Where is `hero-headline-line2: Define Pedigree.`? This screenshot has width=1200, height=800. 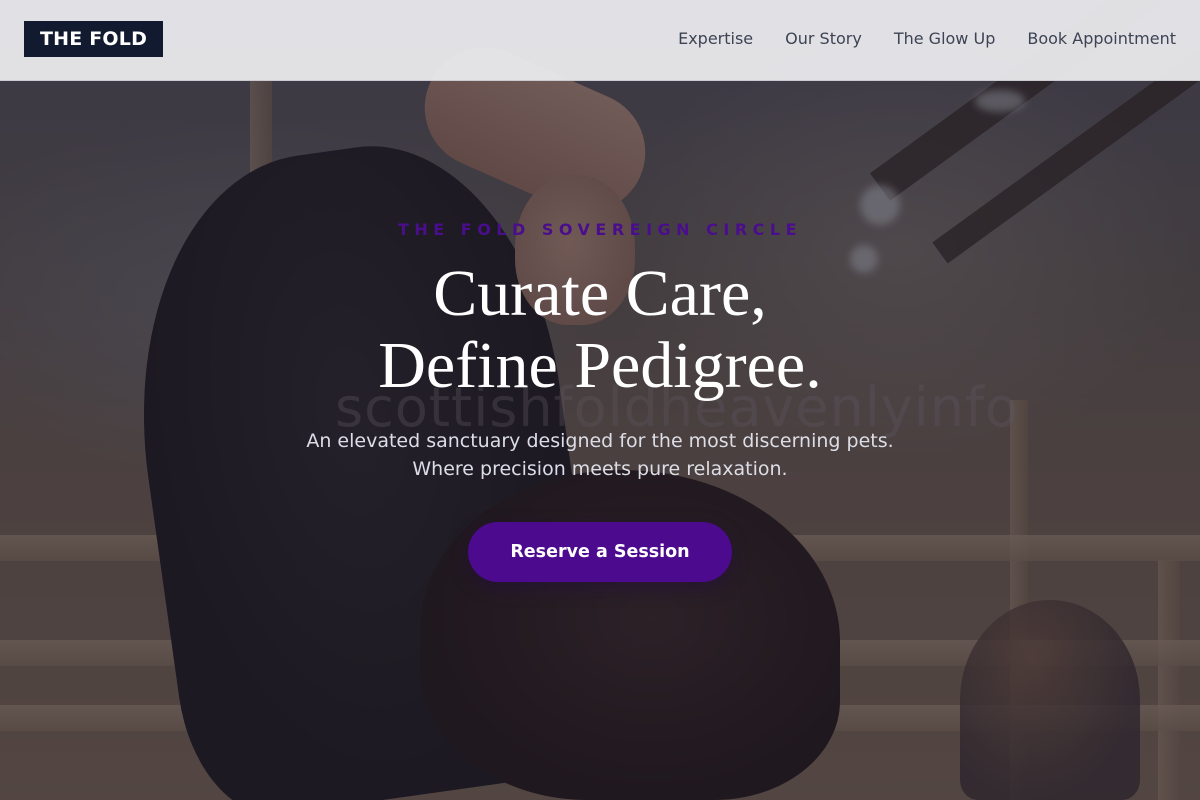 hero-headline-line2: Define Pedigree. is located at coordinates (600, 365).